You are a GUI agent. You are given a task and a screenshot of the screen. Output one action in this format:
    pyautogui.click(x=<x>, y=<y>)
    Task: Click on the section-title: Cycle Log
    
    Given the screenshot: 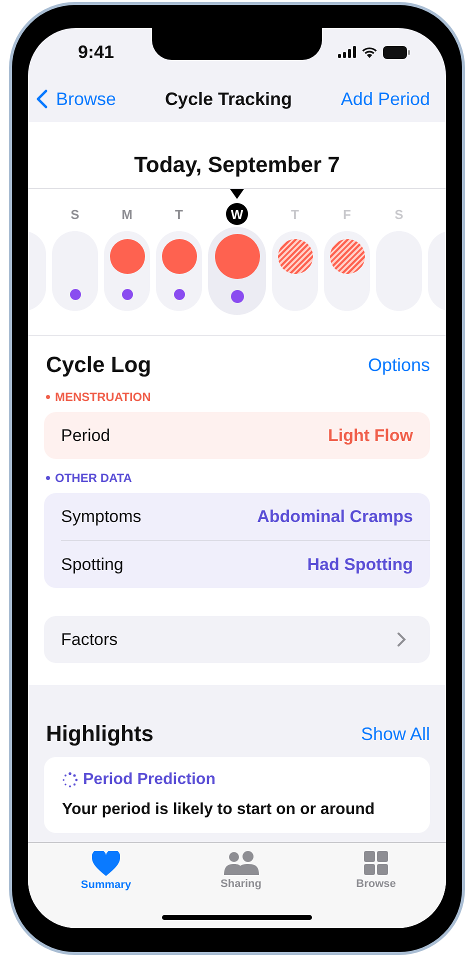 What is the action you would take?
    pyautogui.click(x=99, y=365)
    